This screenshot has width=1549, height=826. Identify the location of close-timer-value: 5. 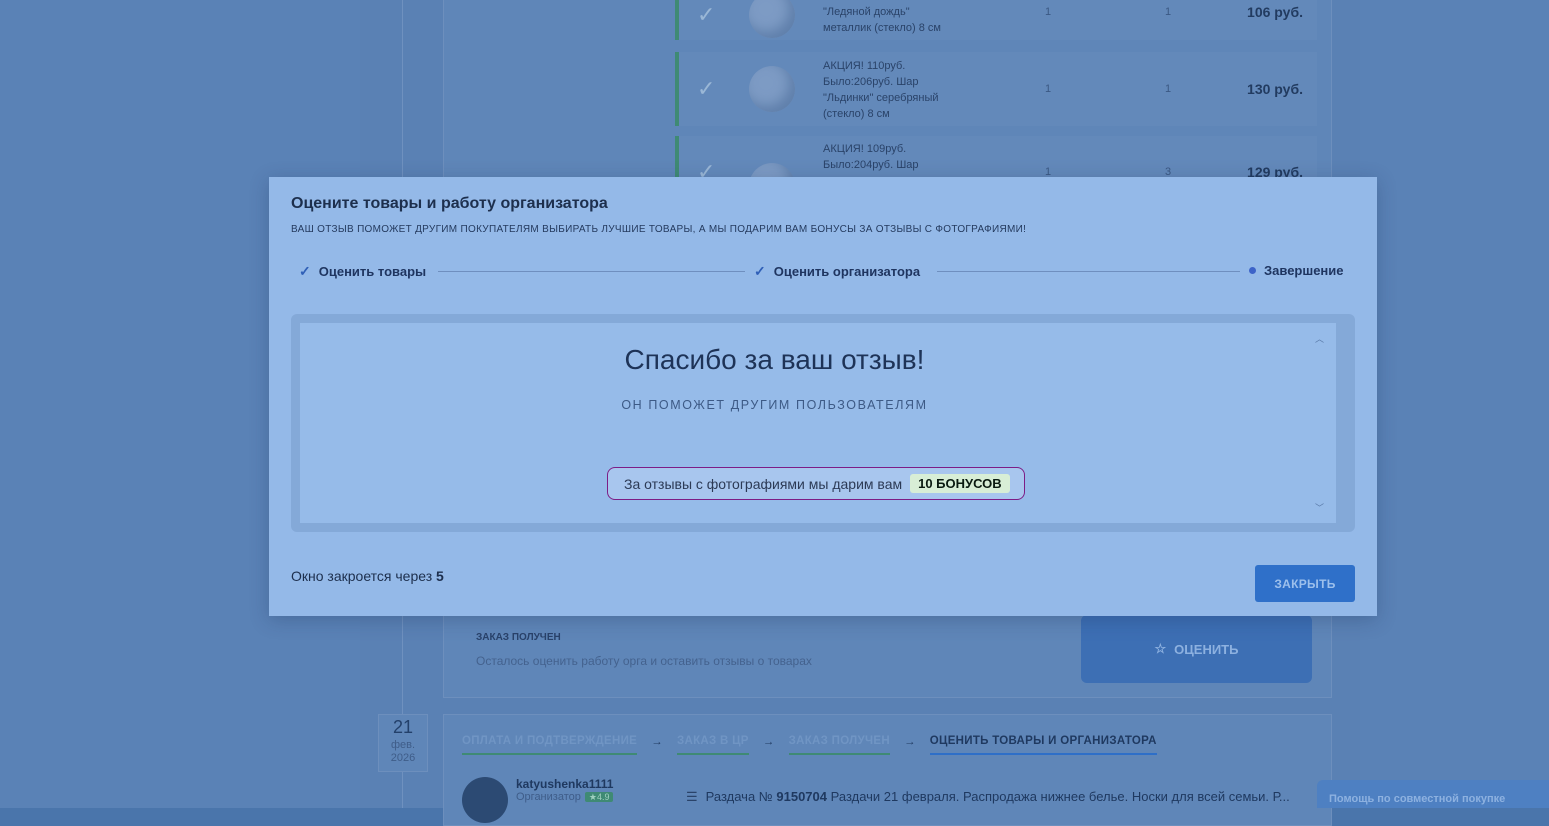
(440, 576).